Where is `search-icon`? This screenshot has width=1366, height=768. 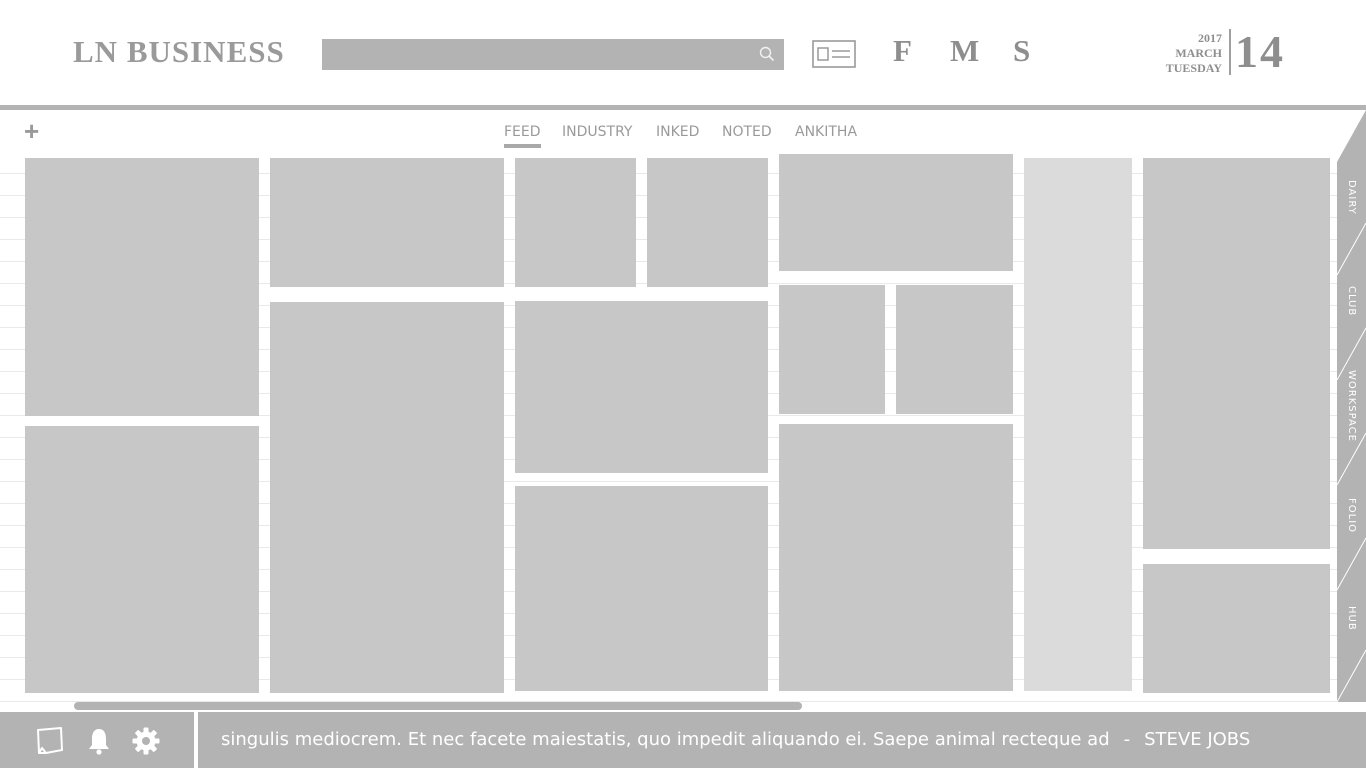 search-icon is located at coordinates (767, 54).